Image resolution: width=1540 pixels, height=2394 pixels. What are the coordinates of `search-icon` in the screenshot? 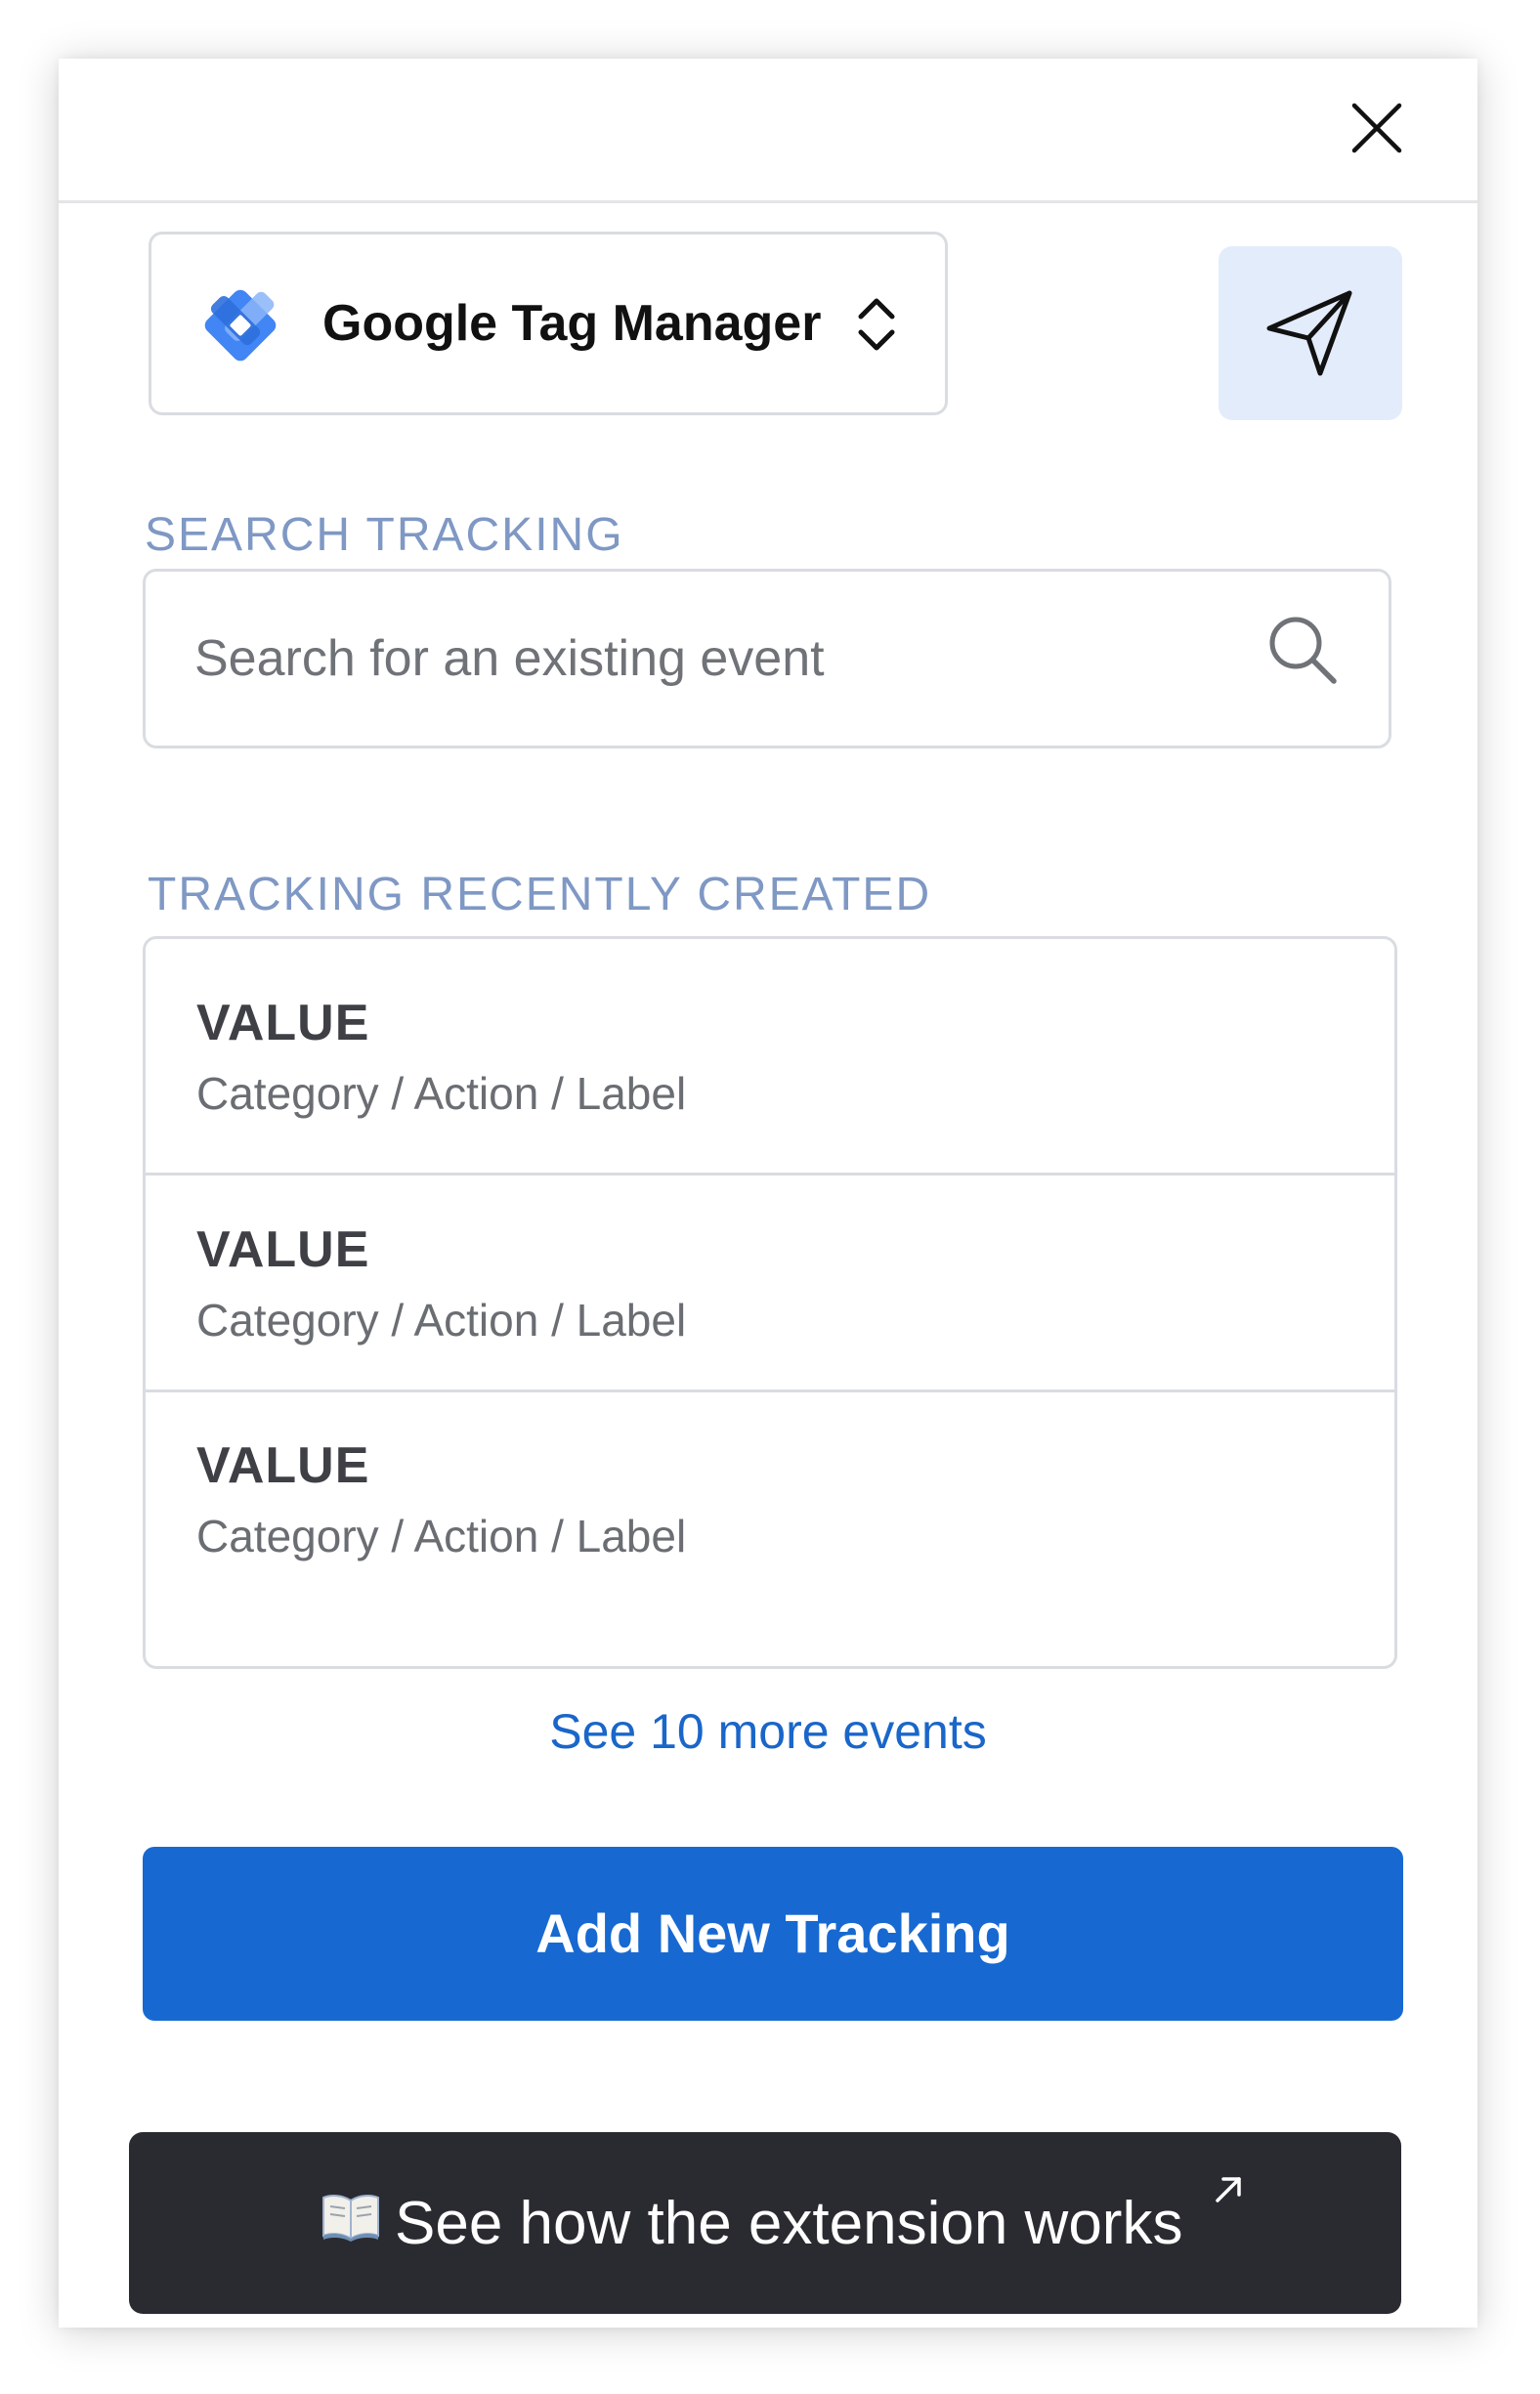 It's located at (1303, 650).